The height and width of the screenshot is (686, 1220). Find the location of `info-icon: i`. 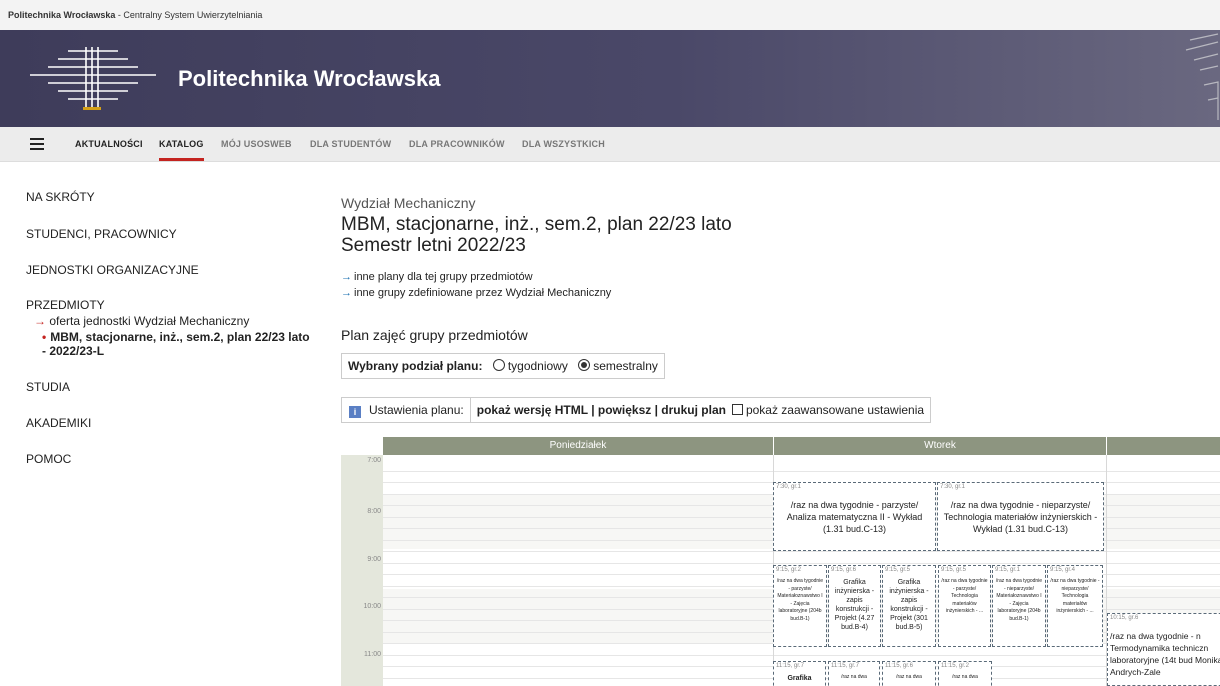

info-icon: i is located at coordinates (355, 412).